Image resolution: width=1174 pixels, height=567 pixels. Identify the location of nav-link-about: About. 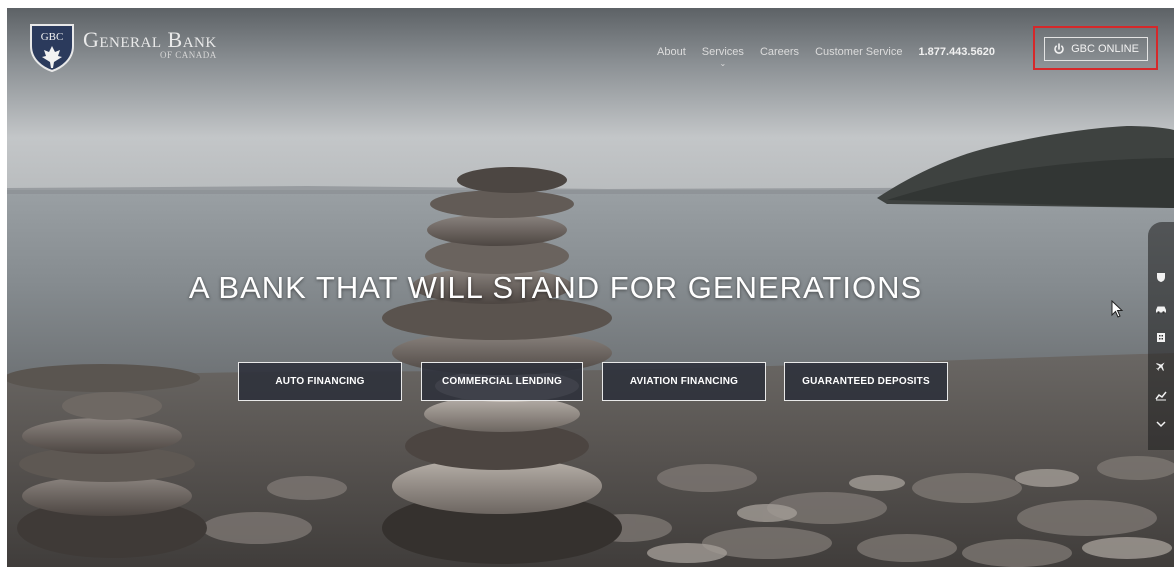
(671, 52).